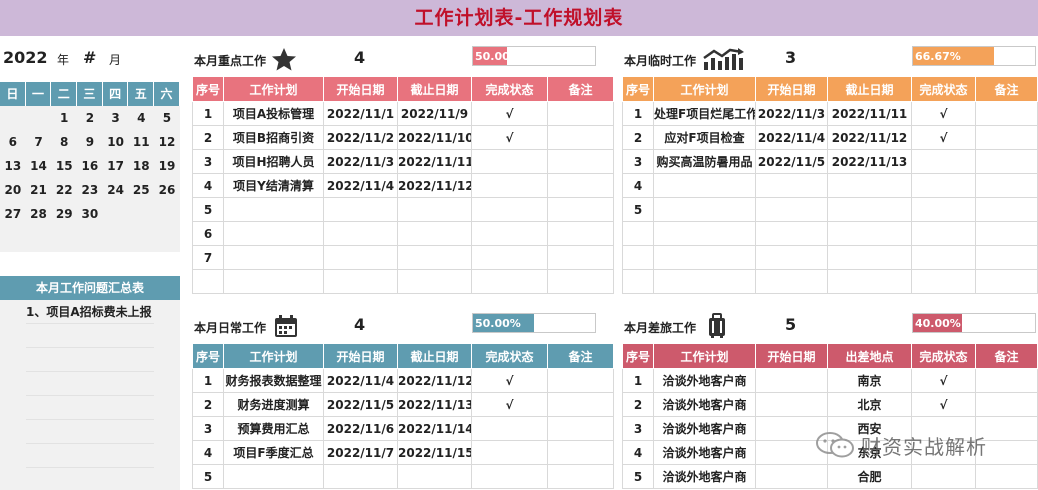 The image size is (1038, 490). What do you see at coordinates (273, 428) in the screenshot?
I see `table-cell: 预算费用汇总` at bounding box center [273, 428].